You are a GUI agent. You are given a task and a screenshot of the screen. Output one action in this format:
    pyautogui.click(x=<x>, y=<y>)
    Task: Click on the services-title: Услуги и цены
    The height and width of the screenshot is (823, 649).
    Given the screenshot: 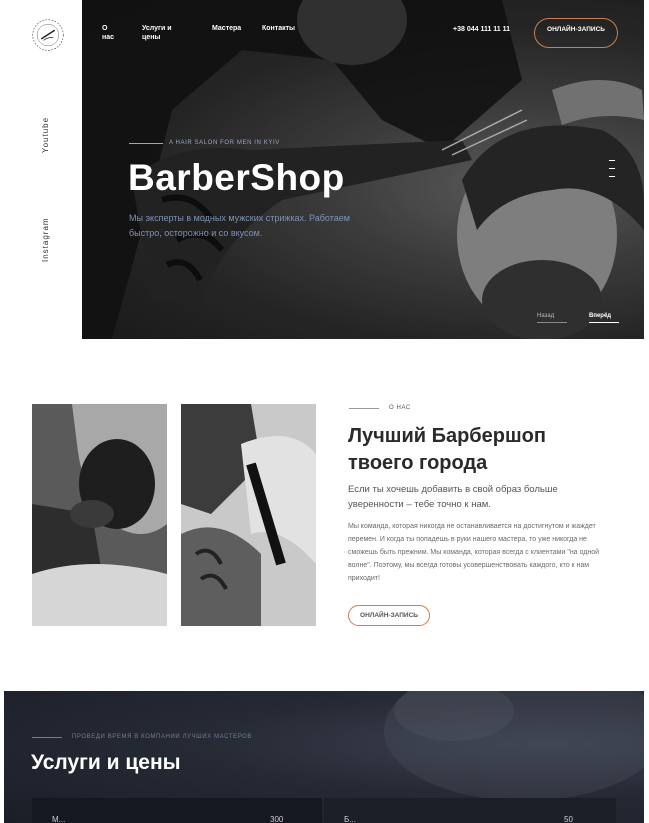 What is the action you would take?
    pyautogui.click(x=106, y=762)
    